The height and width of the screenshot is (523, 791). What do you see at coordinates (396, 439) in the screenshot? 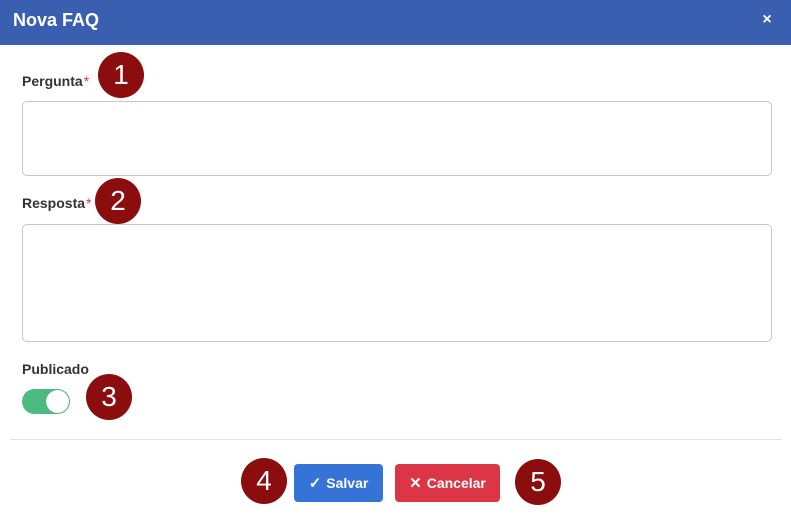
I see `footer-divider` at bounding box center [396, 439].